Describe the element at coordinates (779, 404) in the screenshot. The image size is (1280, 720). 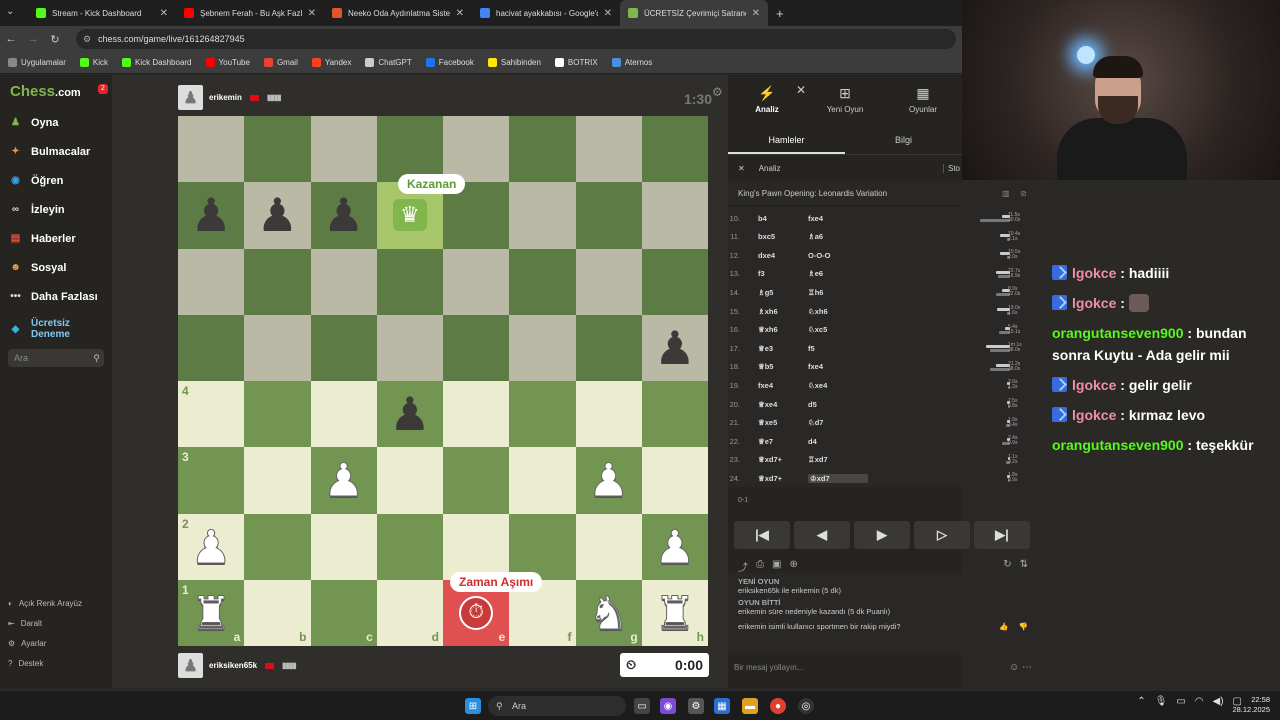
I see `white-move: ♕xe4` at that location.